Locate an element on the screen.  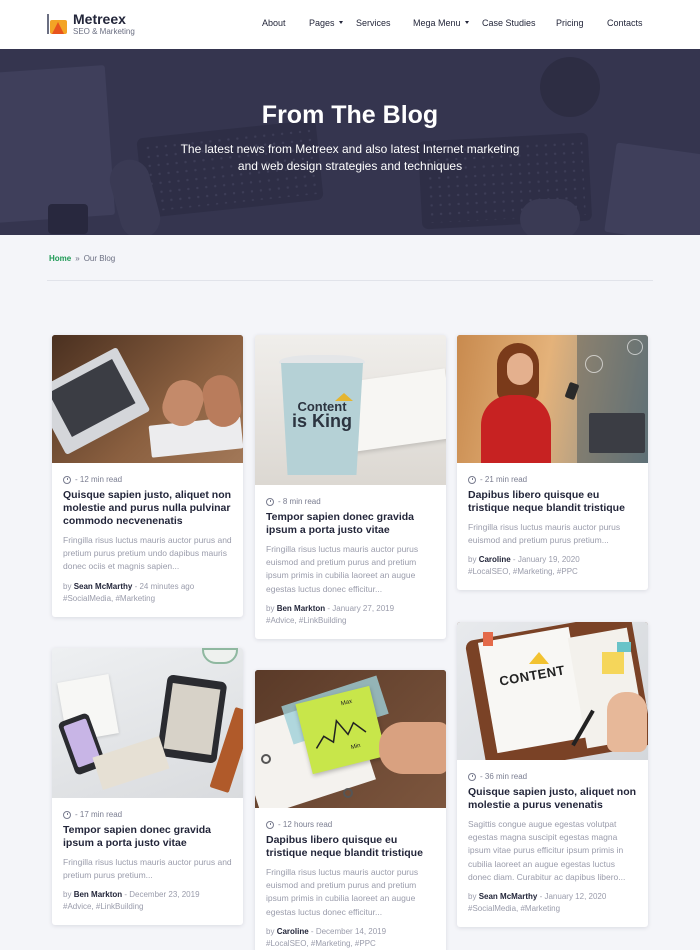
post-date: - 24 minutes ago is located at coordinates (163, 586).